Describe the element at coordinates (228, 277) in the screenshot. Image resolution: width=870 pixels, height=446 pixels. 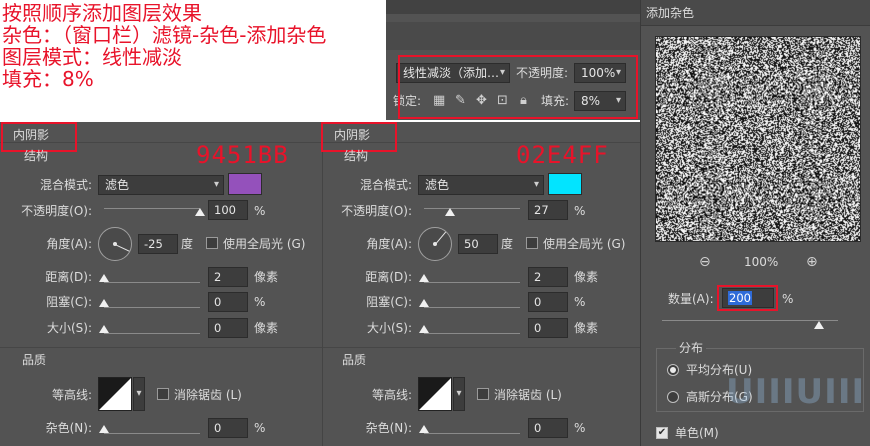
I see `left-distance-input: 2` at that location.